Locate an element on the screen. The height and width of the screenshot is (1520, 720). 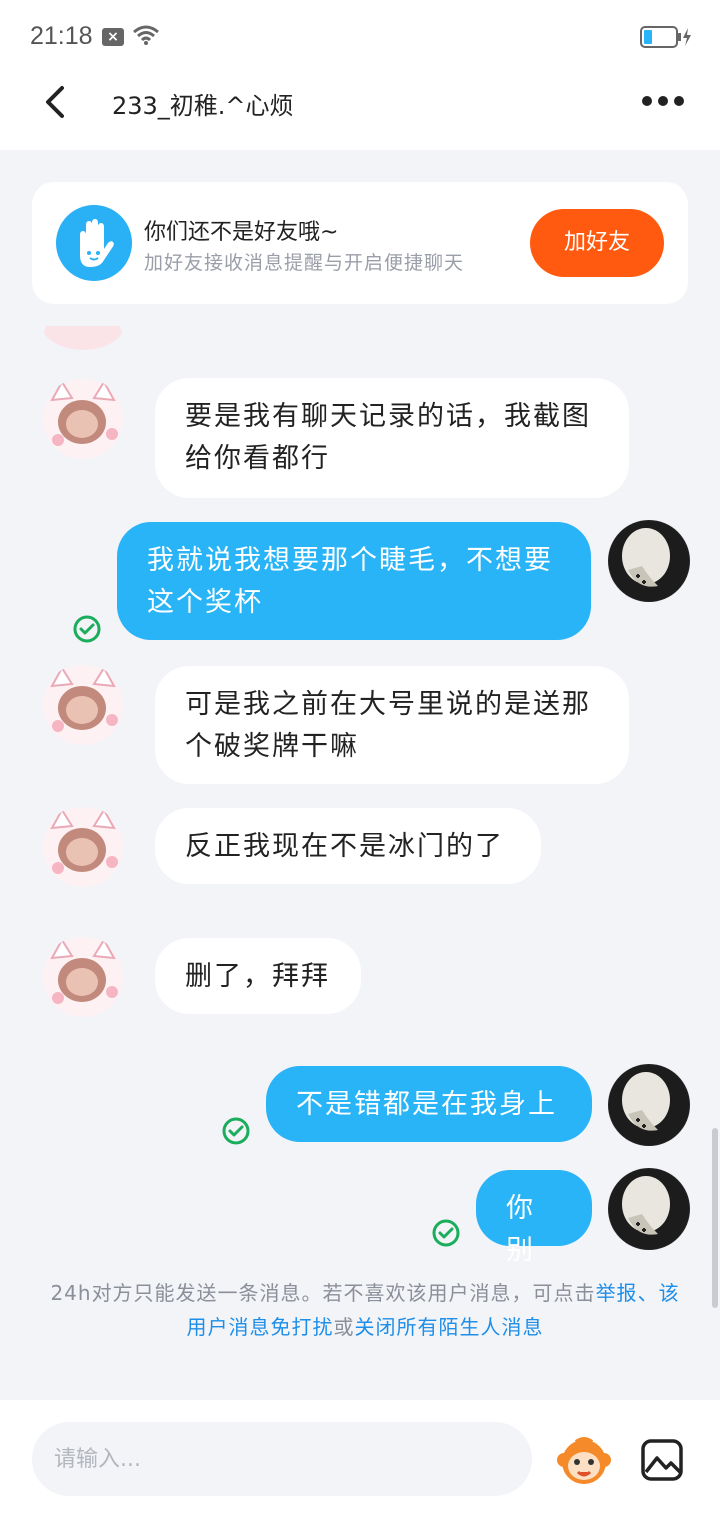
message-line: 可是我之前在大号里说的是送那 is located at coordinates (388, 704).